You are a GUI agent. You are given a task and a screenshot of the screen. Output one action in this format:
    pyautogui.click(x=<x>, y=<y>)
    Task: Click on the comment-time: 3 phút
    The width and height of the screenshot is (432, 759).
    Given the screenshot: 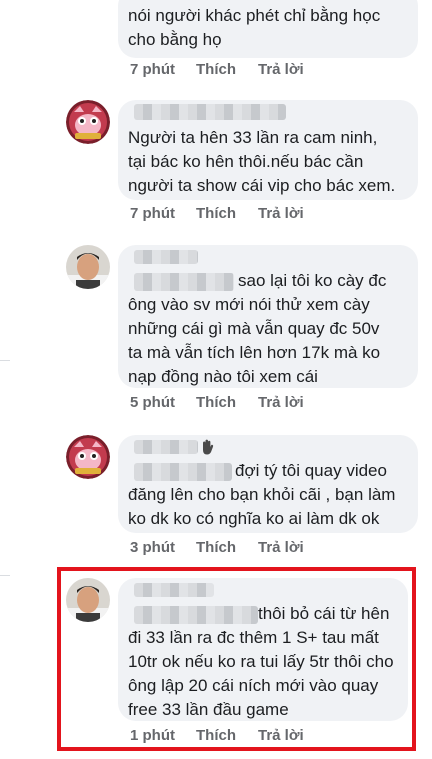 What is the action you would take?
    pyautogui.click(x=152, y=547)
    